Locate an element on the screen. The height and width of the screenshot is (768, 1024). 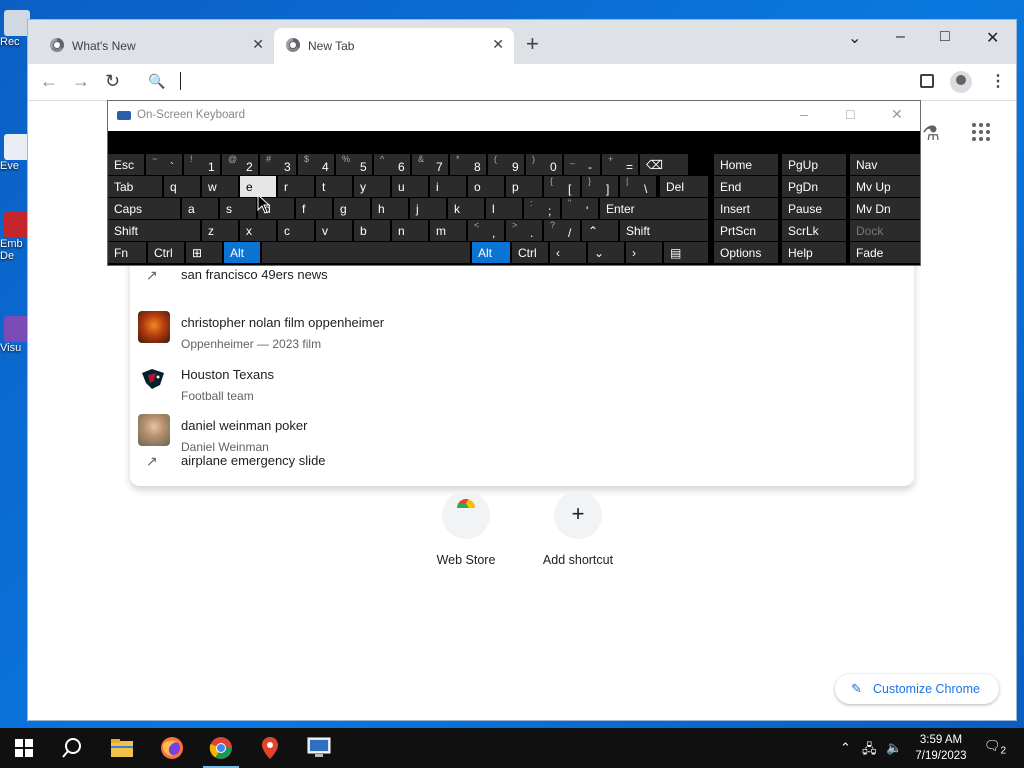
key--: _ - is located at coordinates (582, 164).